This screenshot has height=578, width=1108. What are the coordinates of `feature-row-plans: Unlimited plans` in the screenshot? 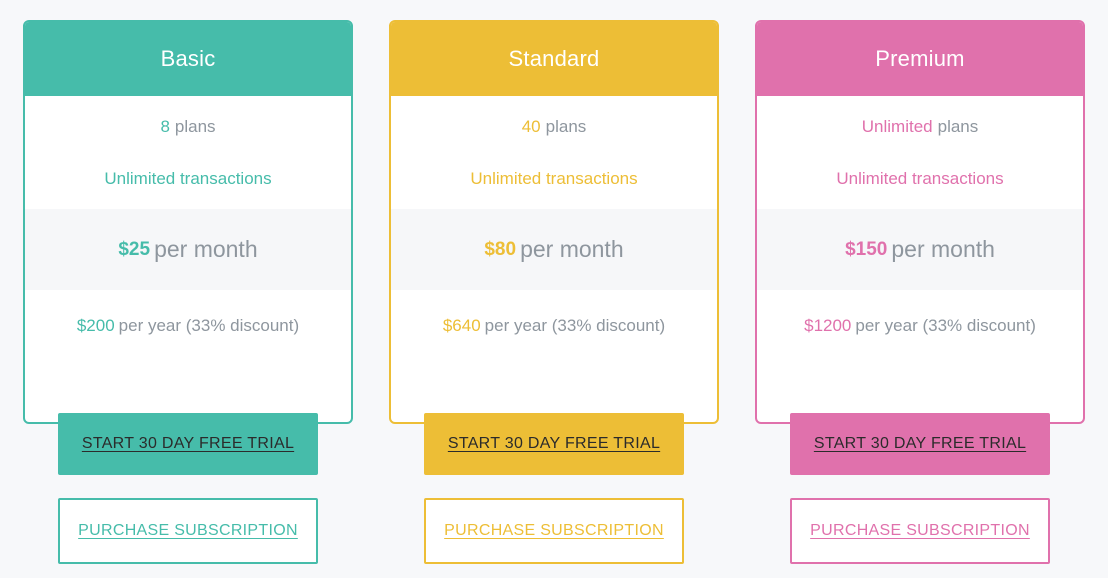 It's located at (920, 127).